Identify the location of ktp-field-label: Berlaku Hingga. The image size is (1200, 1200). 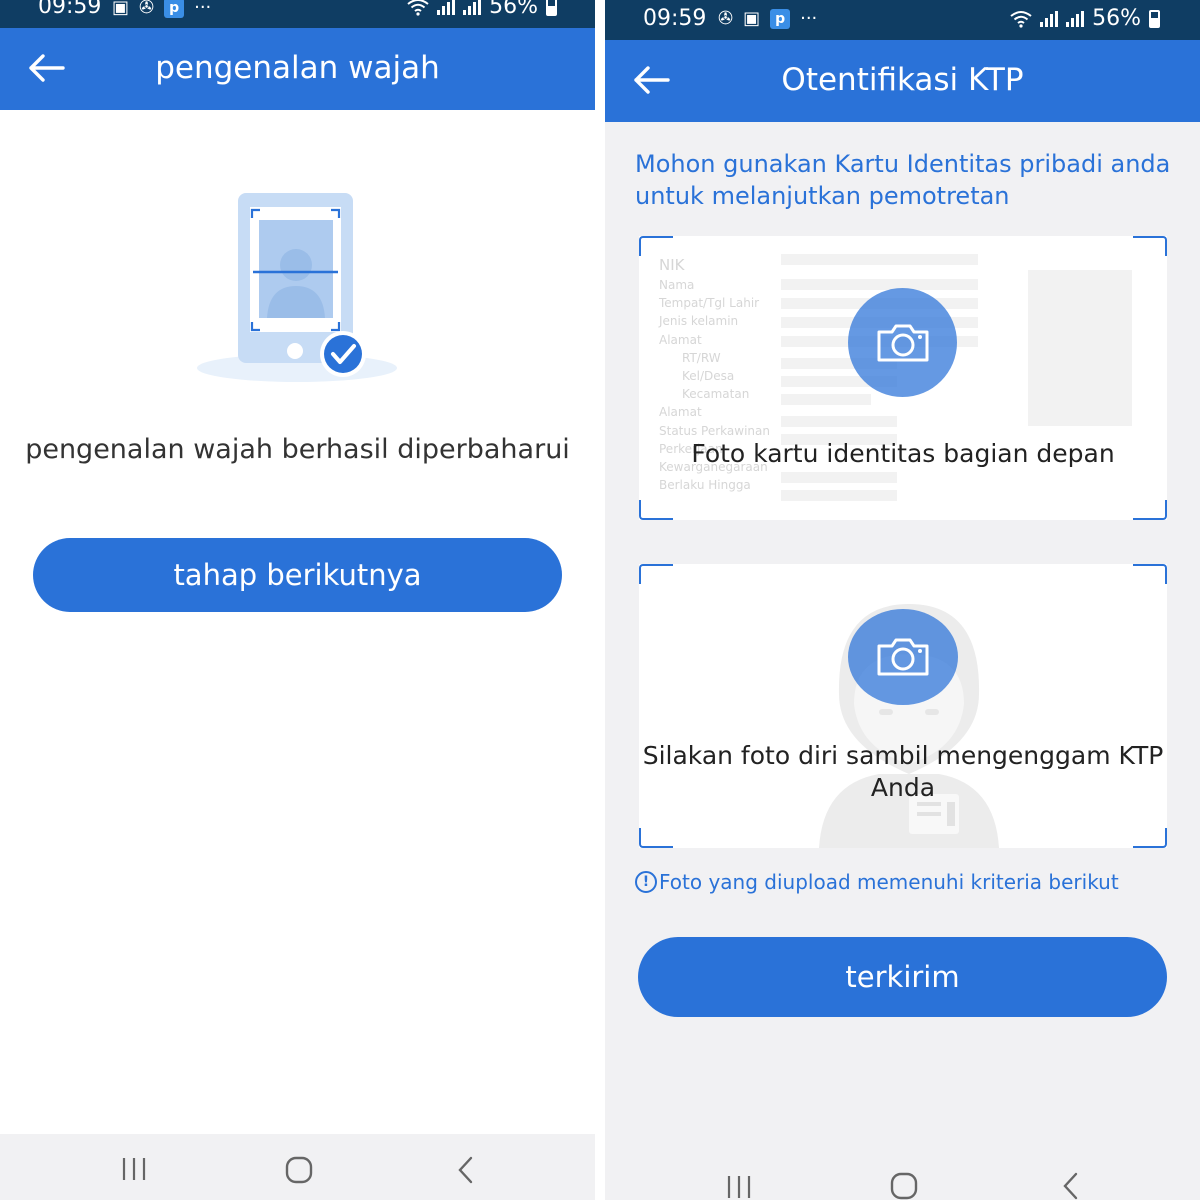
(705, 485).